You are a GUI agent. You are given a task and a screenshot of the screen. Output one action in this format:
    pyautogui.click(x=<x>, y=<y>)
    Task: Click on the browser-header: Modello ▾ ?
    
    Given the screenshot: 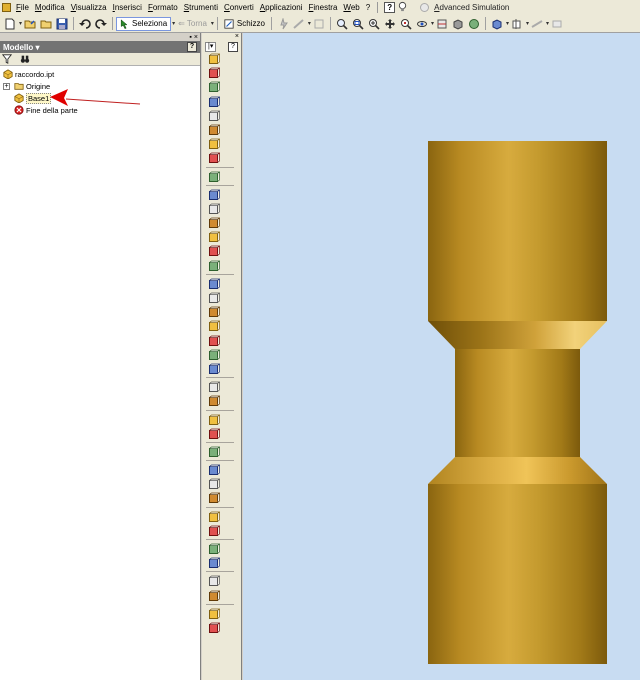 What is the action you would take?
    pyautogui.click(x=100, y=47)
    